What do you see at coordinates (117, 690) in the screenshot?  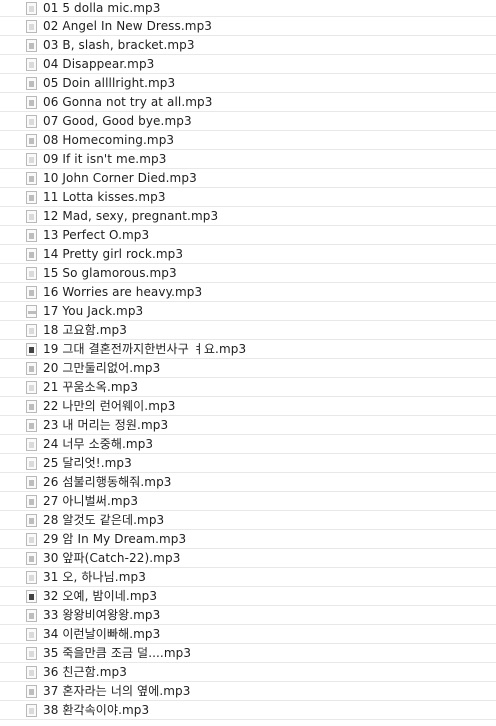 I see `file-name: 37 혼자라는 너의 옆에.mp3` at bounding box center [117, 690].